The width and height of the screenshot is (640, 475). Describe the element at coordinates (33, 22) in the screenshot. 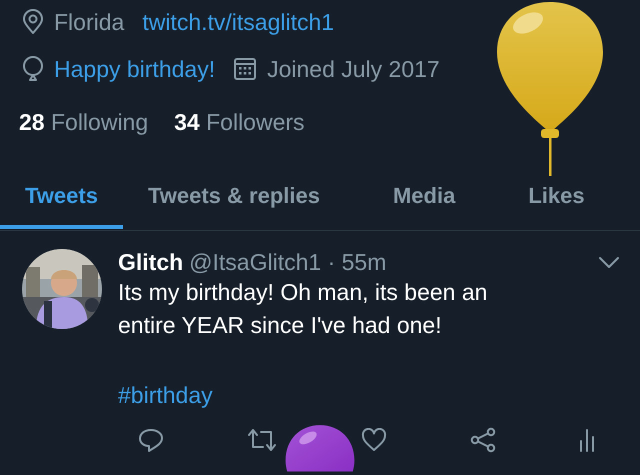

I see `location-pin-icon` at that location.